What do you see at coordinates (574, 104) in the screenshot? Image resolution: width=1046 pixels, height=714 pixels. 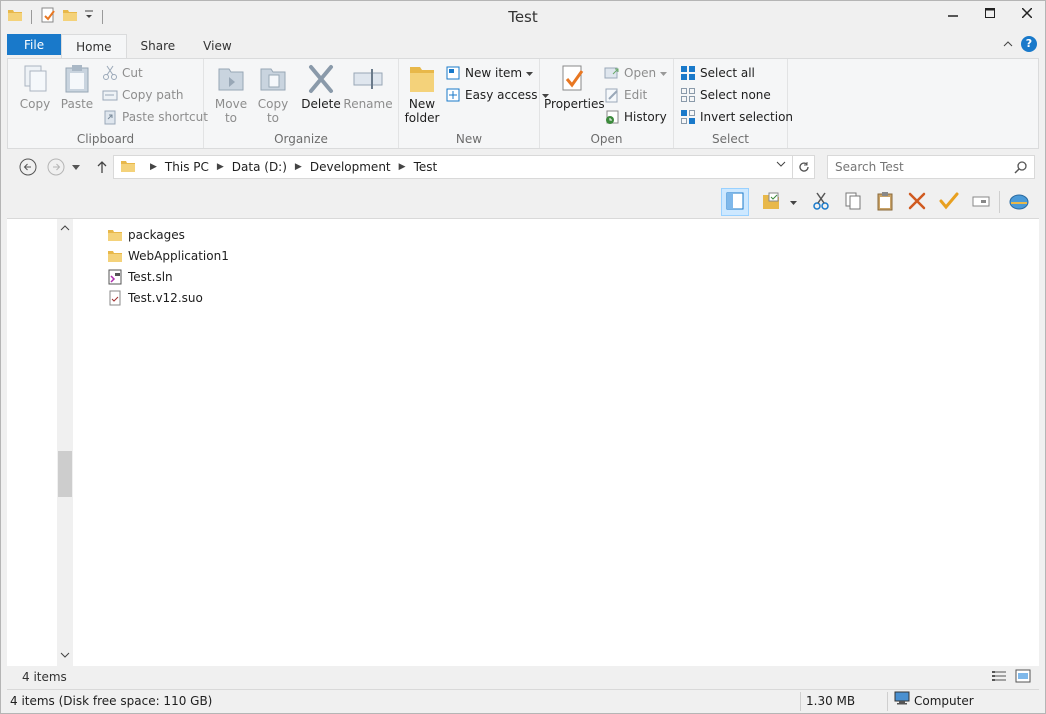 I see `properties-label: Properties` at bounding box center [574, 104].